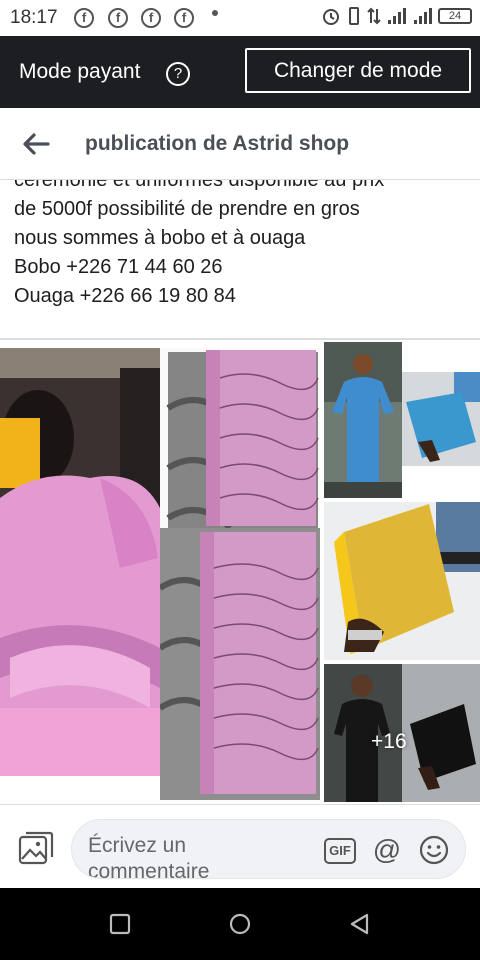  Describe the element at coordinates (434, 850) in the screenshot. I see `emoji-icon` at that location.